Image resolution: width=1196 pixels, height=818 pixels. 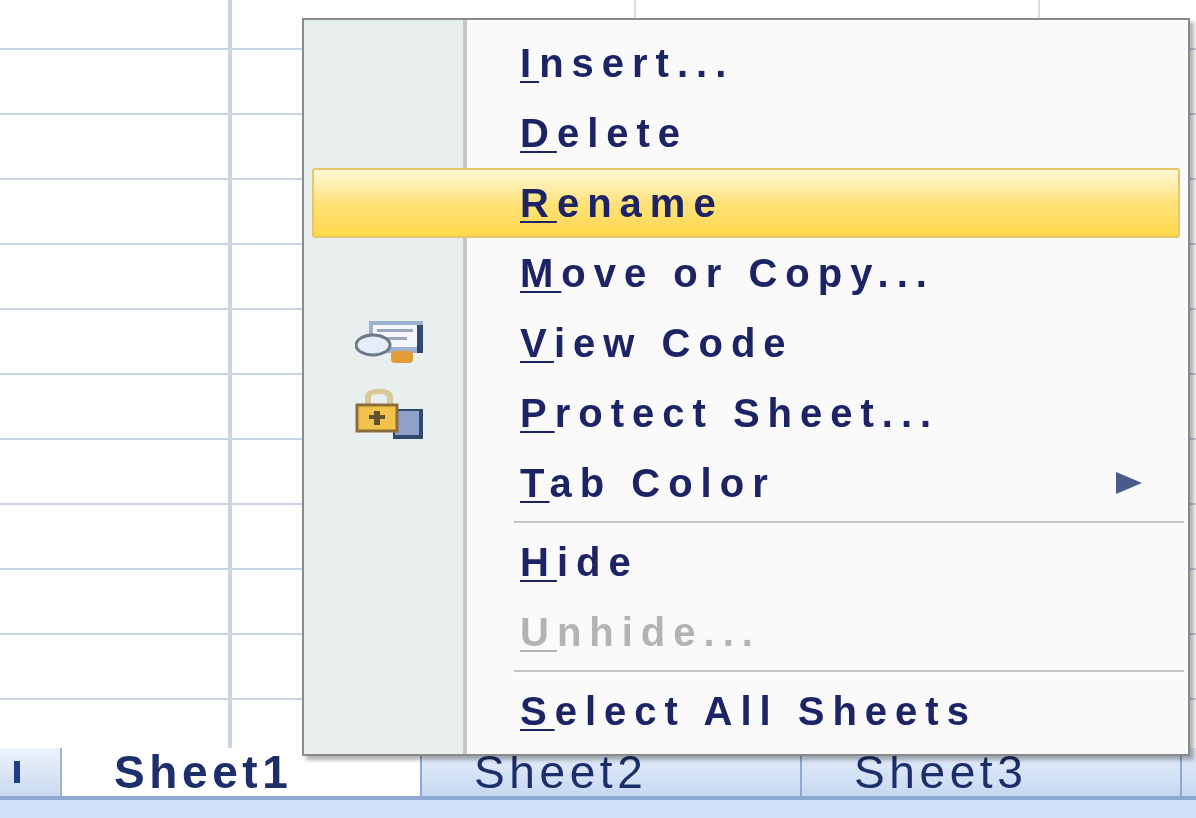 I want to click on submenu-arrow-icon, so click(x=1129, y=483).